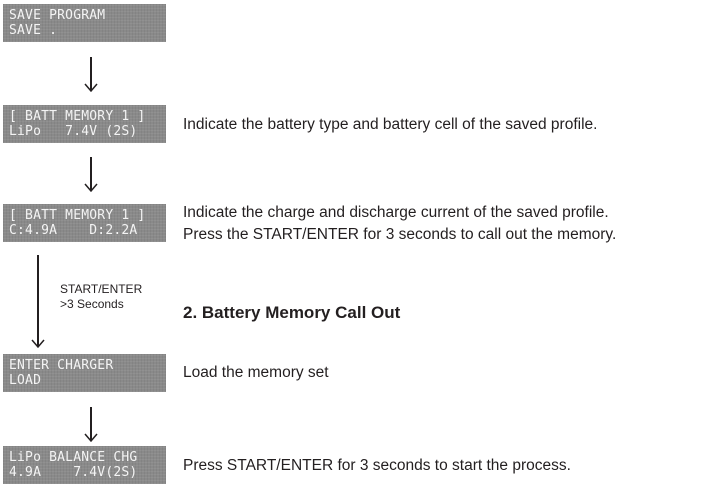 Image resolution: width=708 pixels, height=486 pixels. I want to click on lcd-display-enter-charger: ENTER CHARGER LOAD, so click(84, 373).